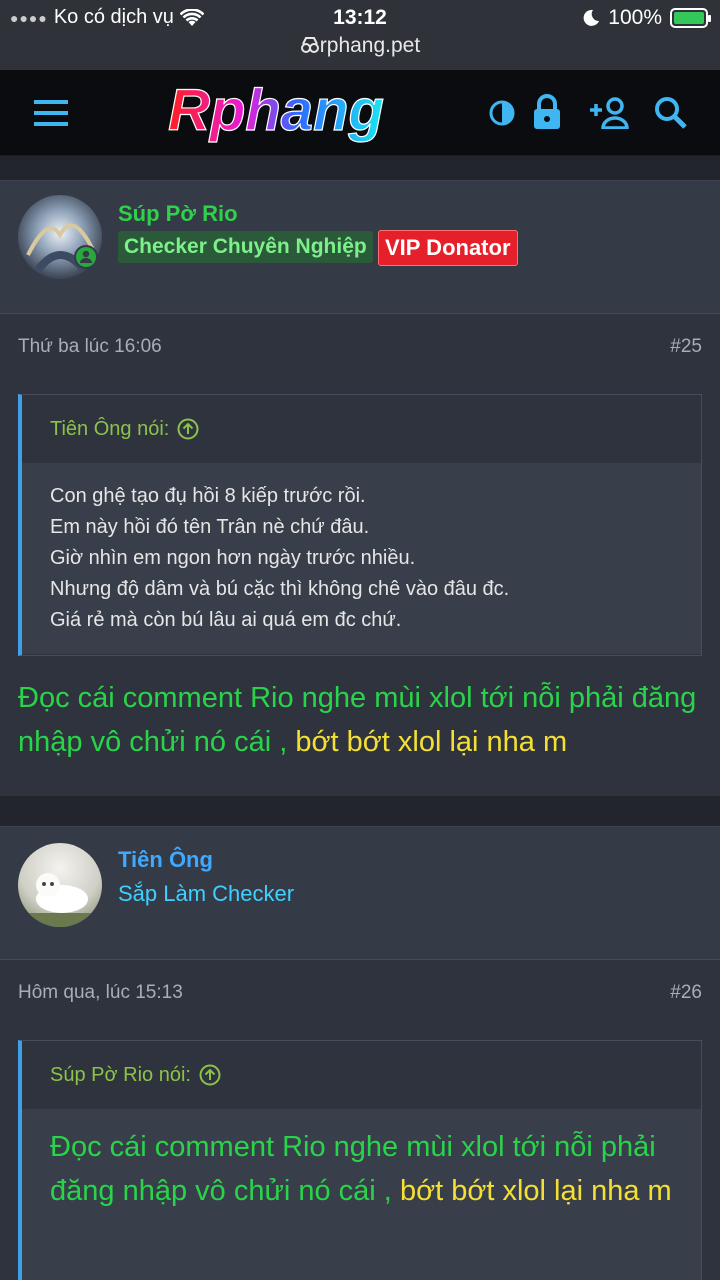  What do you see at coordinates (360, 1000) in the screenshot?
I see `post-meta: Hôm qua, lúc 15:13 #26` at bounding box center [360, 1000].